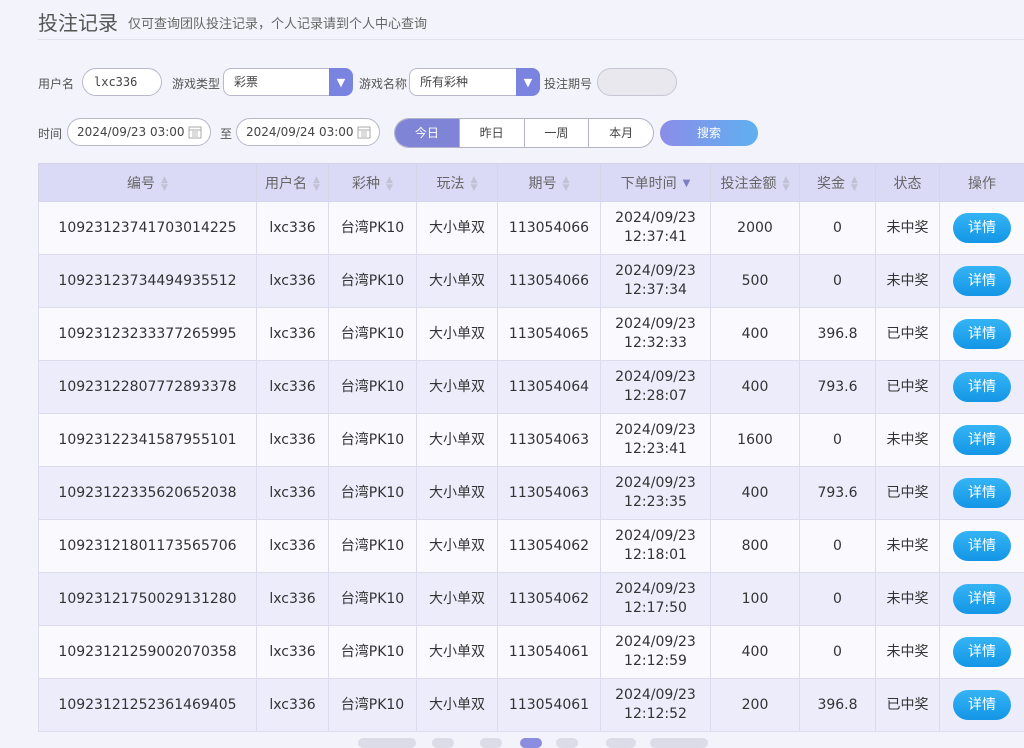 The image size is (1024, 748). What do you see at coordinates (656, 183) in the screenshot?
I see `col-header-time: 下单时间▼` at bounding box center [656, 183].